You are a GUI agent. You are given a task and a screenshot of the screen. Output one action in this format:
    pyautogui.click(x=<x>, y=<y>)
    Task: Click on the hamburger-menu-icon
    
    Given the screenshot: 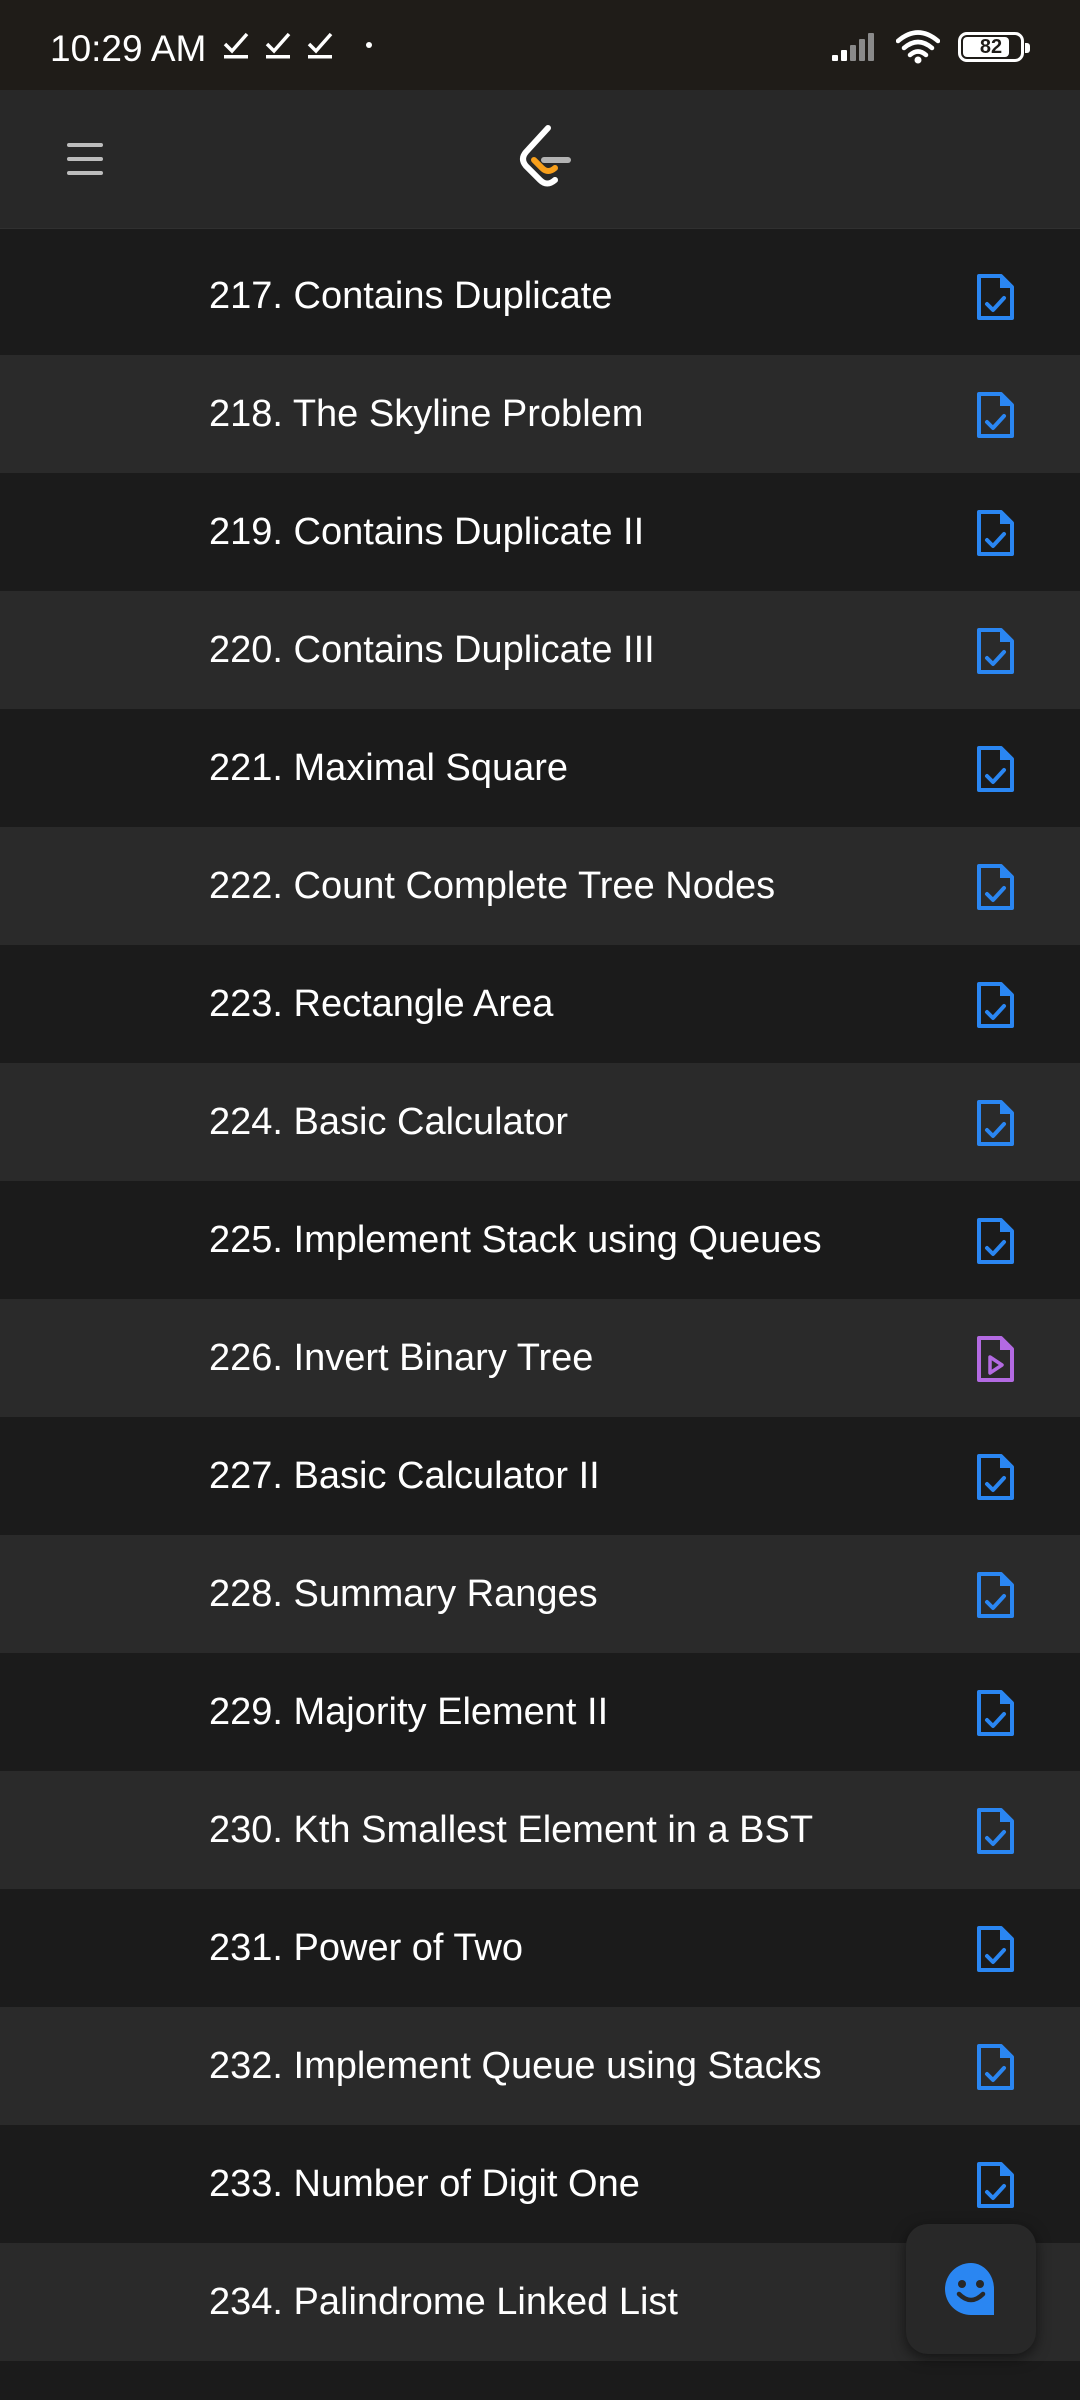 What is the action you would take?
    pyautogui.click(x=85, y=159)
    